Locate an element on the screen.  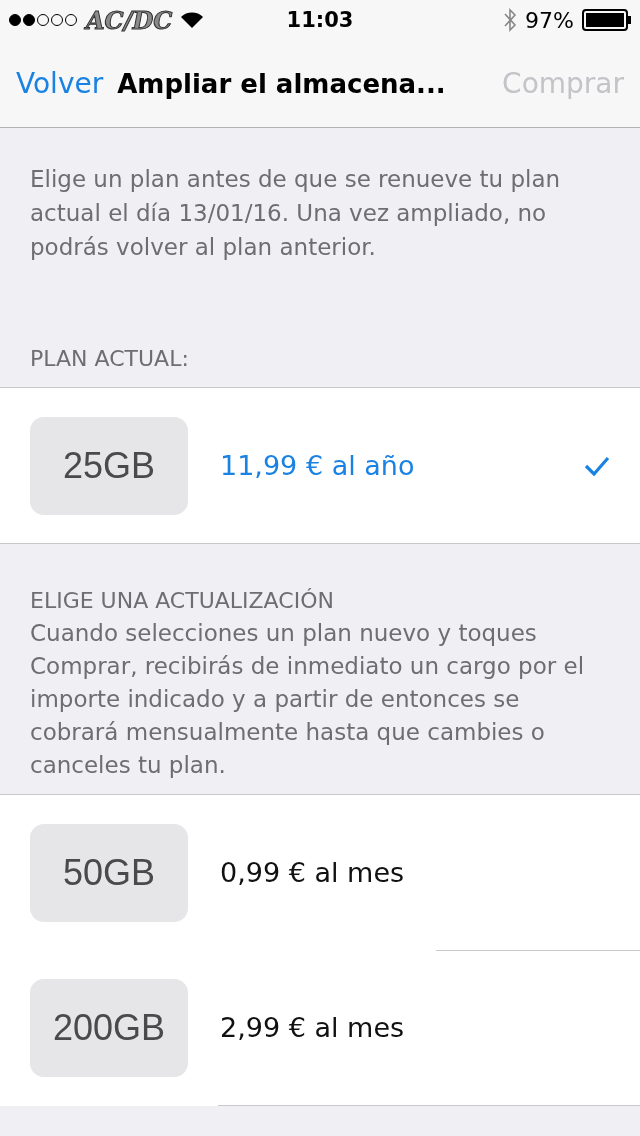
carrier-name: AC/DC is located at coordinates (129, 20).